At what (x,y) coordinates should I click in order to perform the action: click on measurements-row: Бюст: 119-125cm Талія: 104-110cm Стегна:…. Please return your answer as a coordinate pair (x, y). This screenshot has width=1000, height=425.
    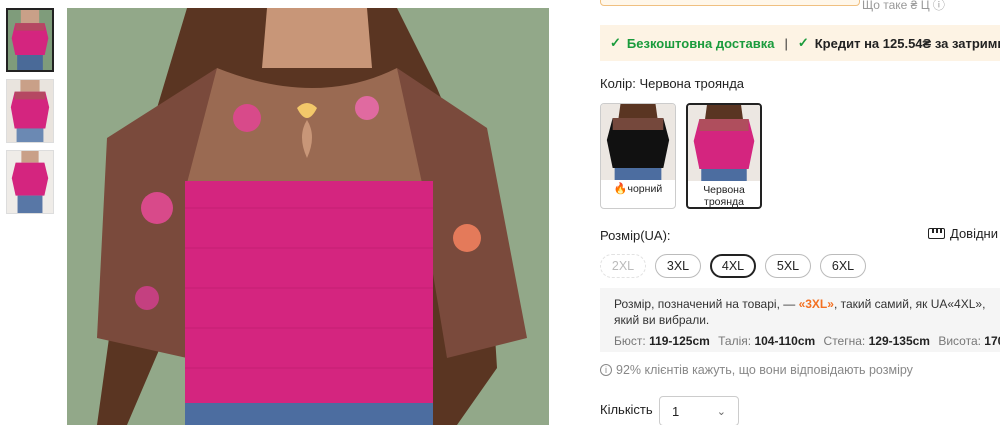
    Looking at the image, I should click on (807, 341).